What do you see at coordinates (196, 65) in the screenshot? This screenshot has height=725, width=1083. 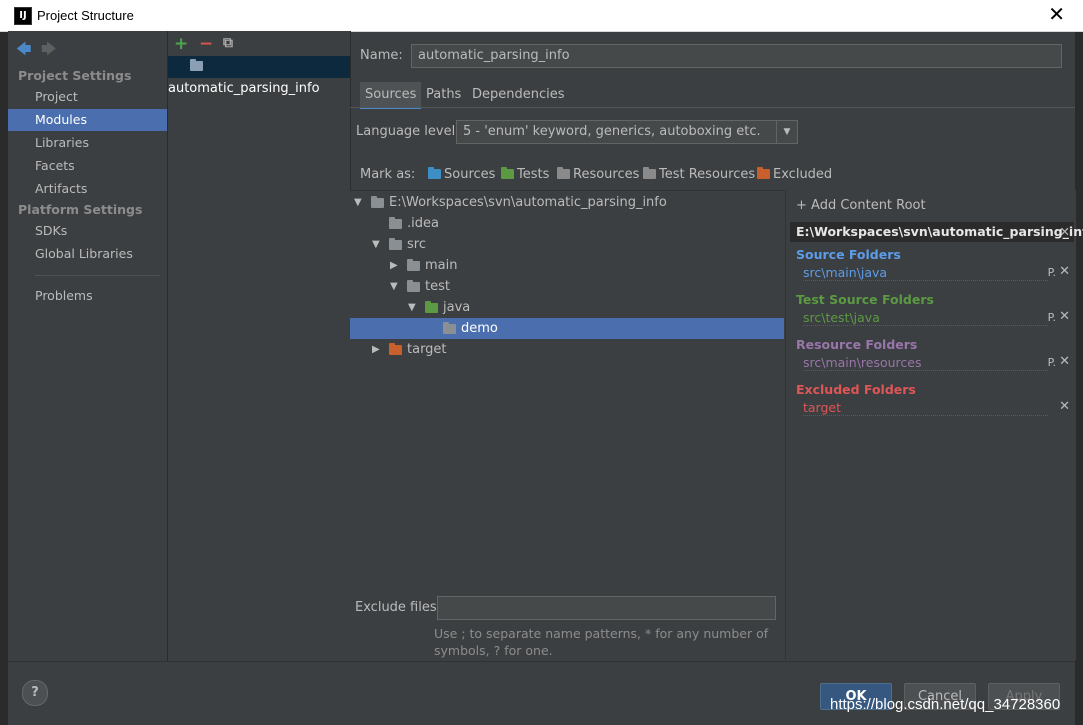 I see `module-folder-icon` at bounding box center [196, 65].